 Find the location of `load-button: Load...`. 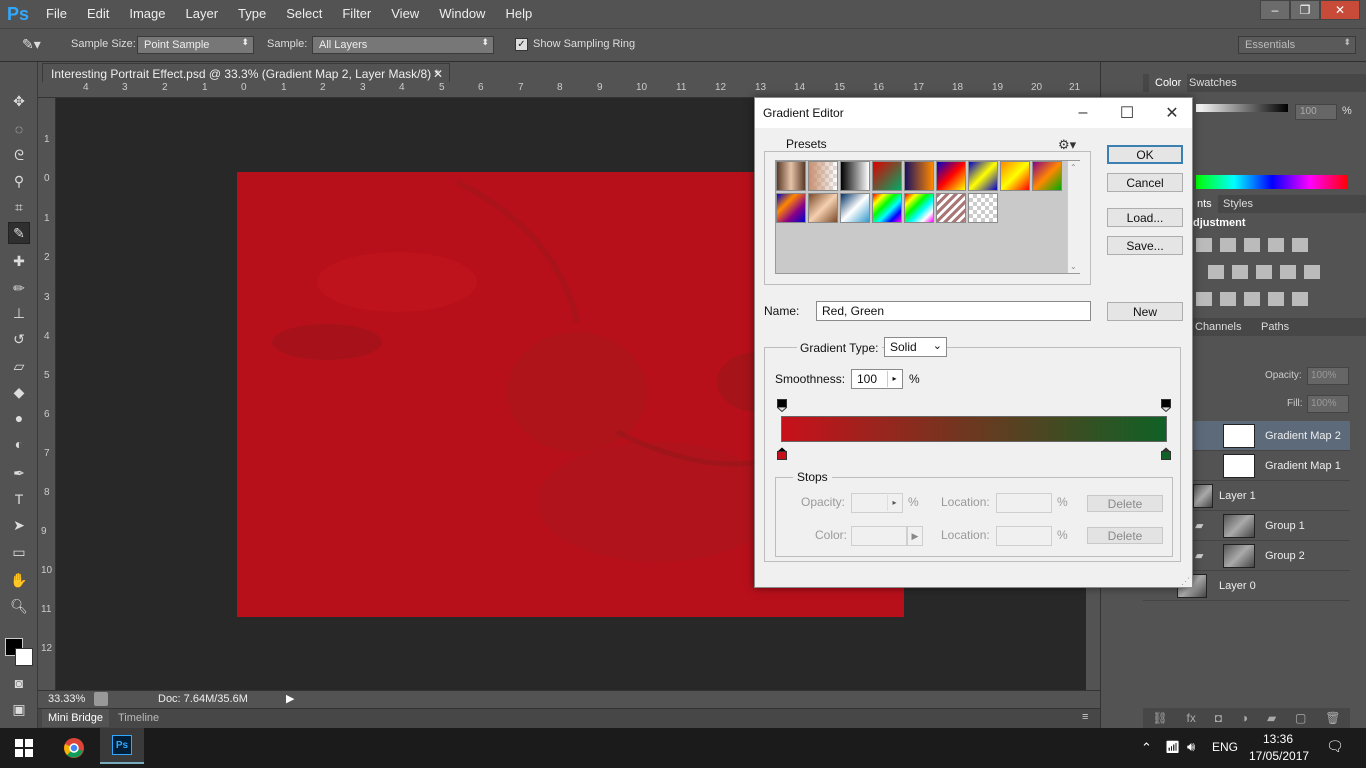

load-button: Load... is located at coordinates (1145, 217).